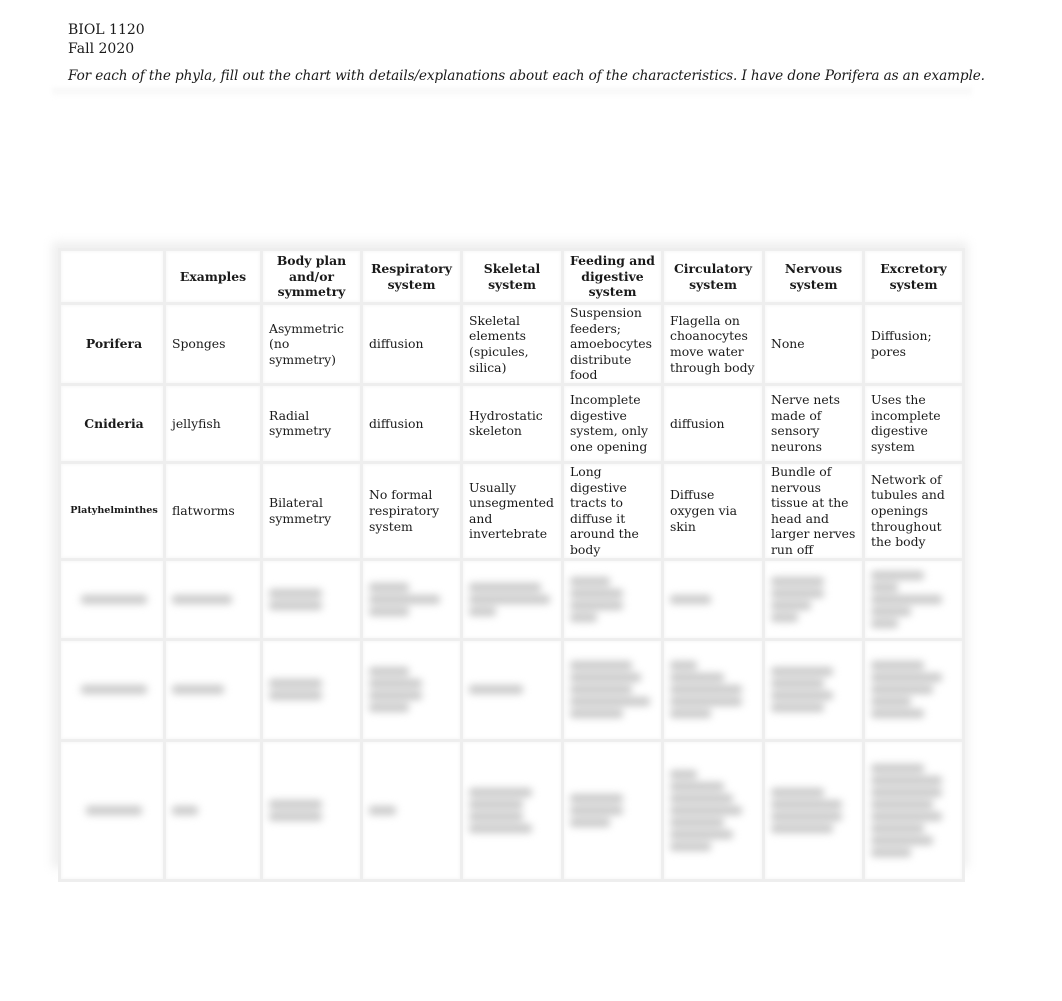 The height and width of the screenshot is (1001, 1062). What do you see at coordinates (713, 510) in the screenshot?
I see `cell-circulatory: Diffuse oxygen via skin` at bounding box center [713, 510].